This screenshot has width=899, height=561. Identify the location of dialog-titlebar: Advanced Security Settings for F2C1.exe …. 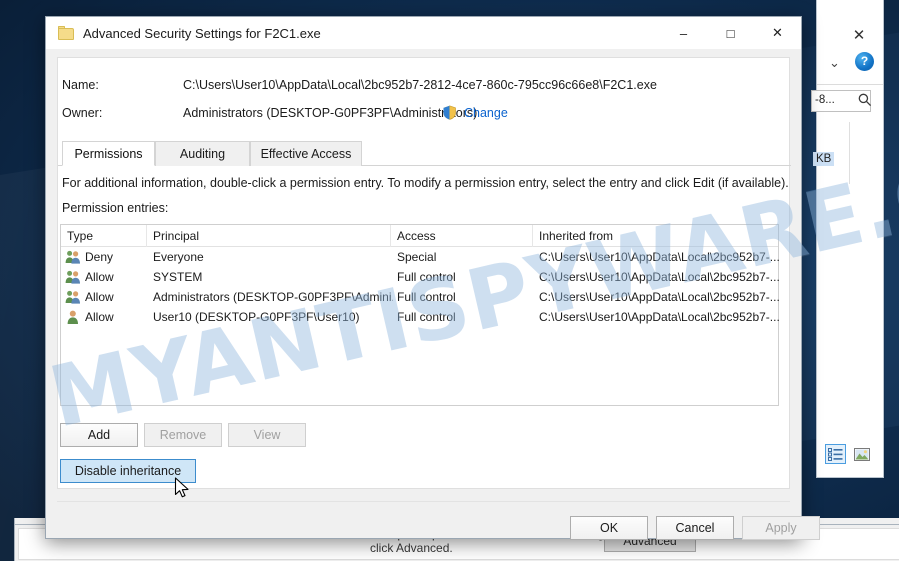
(423, 33).